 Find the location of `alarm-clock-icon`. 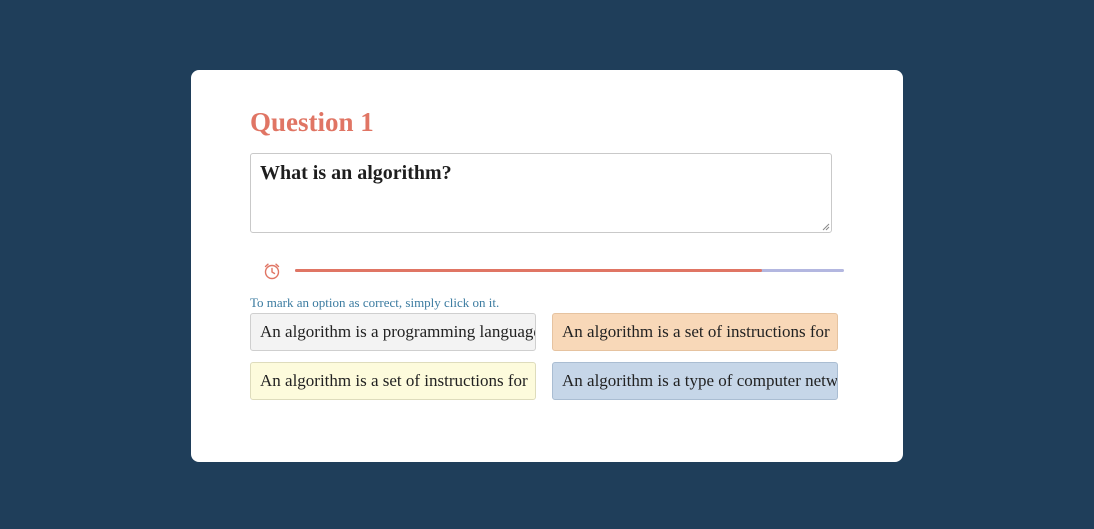

alarm-clock-icon is located at coordinates (272, 271).